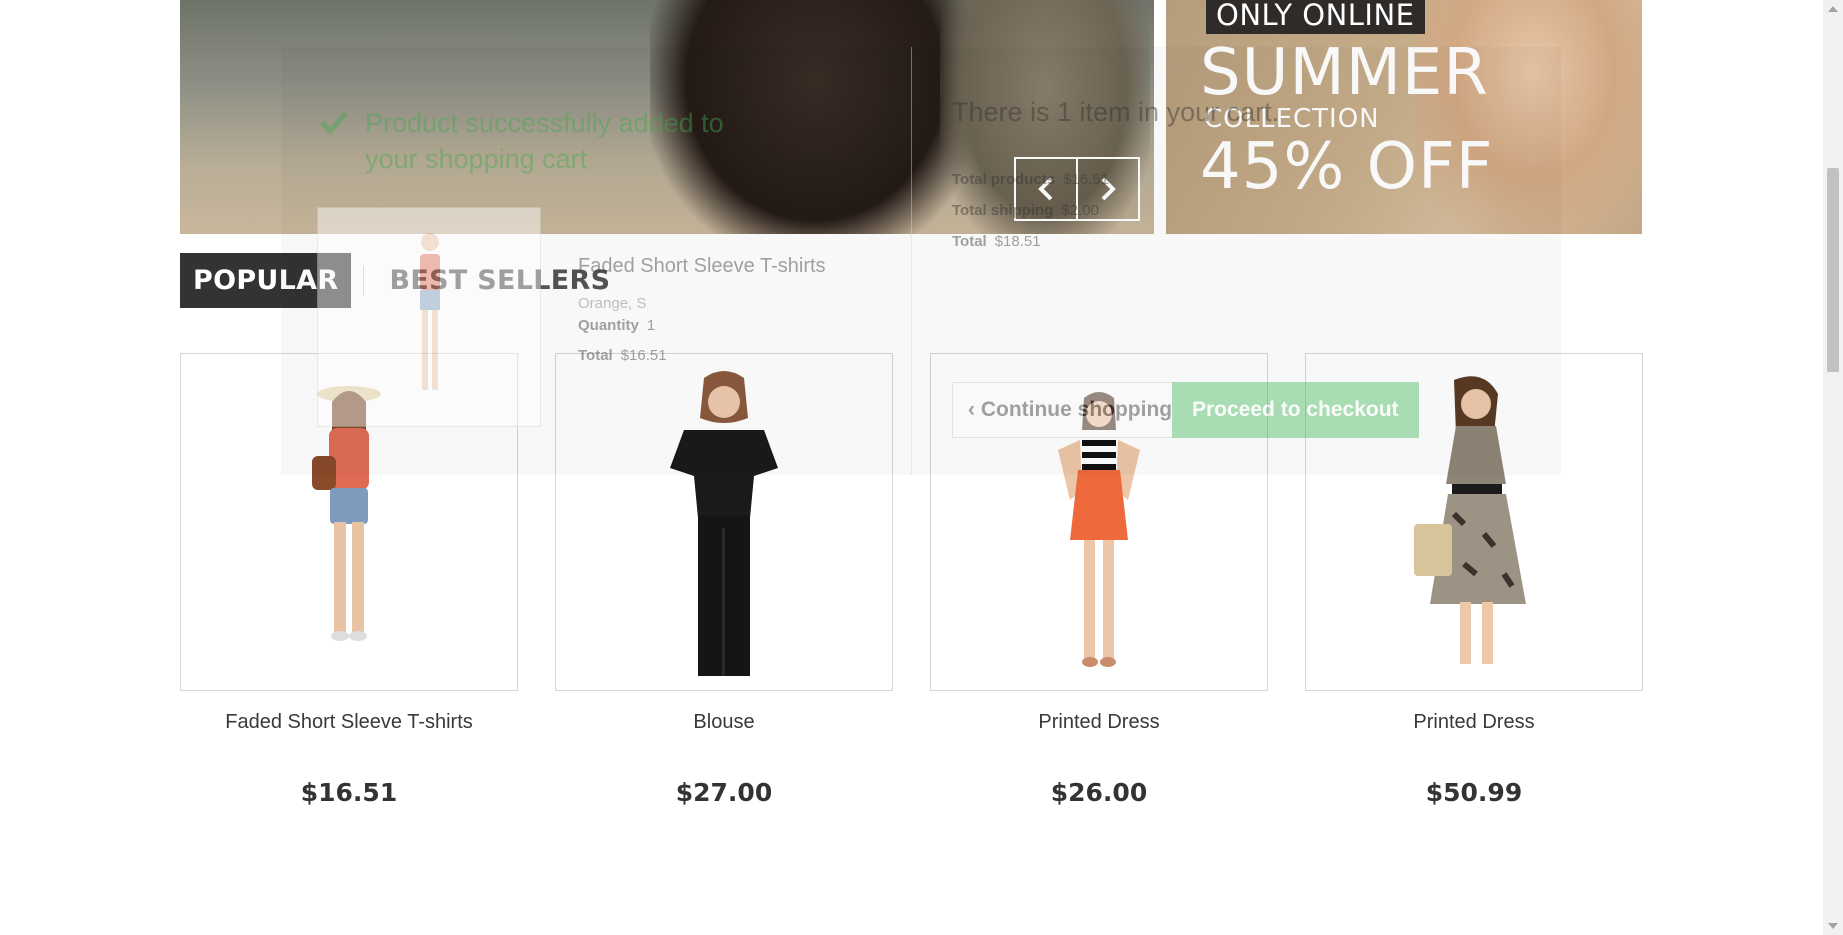 The height and width of the screenshot is (935, 1843). I want to click on cart-product-quantity: Quantity 1, so click(616, 325).